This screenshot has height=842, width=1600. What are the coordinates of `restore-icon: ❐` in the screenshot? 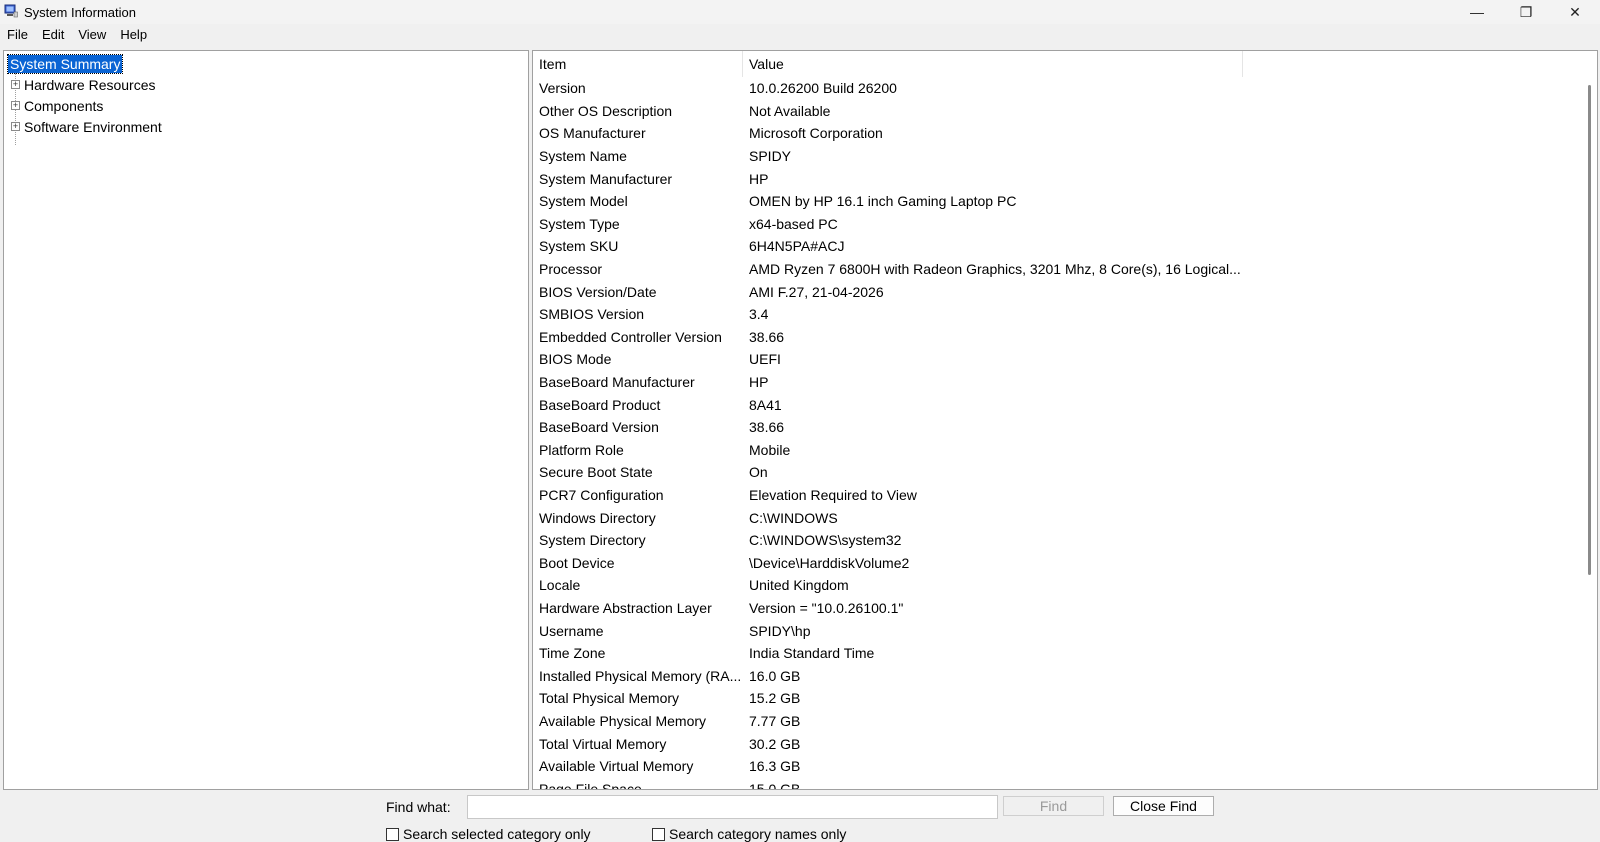 It's located at (1526, 11).